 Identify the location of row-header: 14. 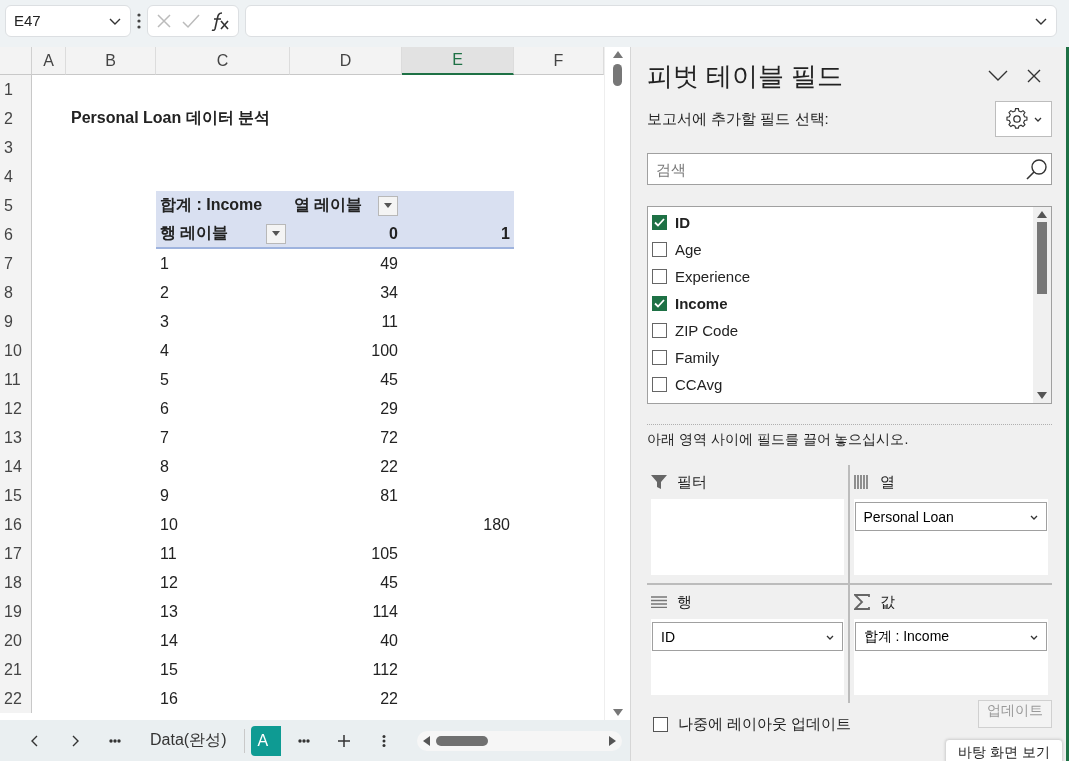
(16, 466).